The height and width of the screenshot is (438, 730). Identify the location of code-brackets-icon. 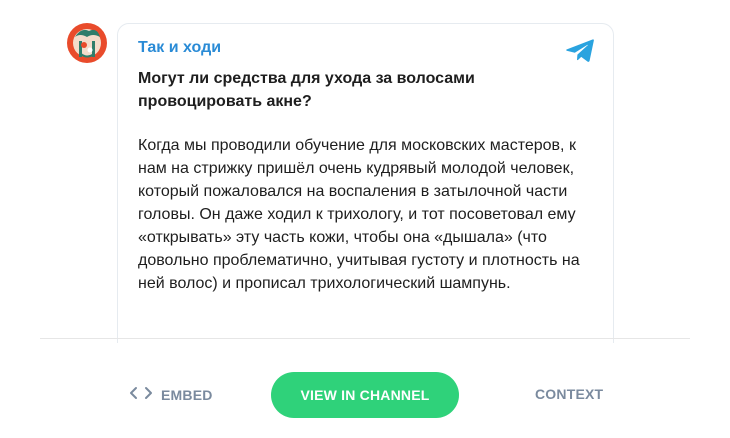
(141, 394).